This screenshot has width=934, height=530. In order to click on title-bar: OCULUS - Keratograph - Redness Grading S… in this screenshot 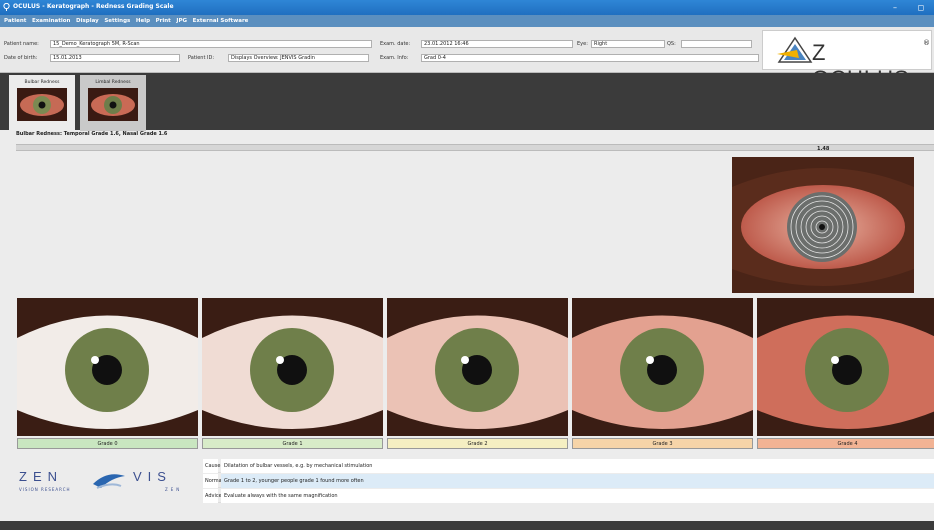, I will do `click(467, 7)`.